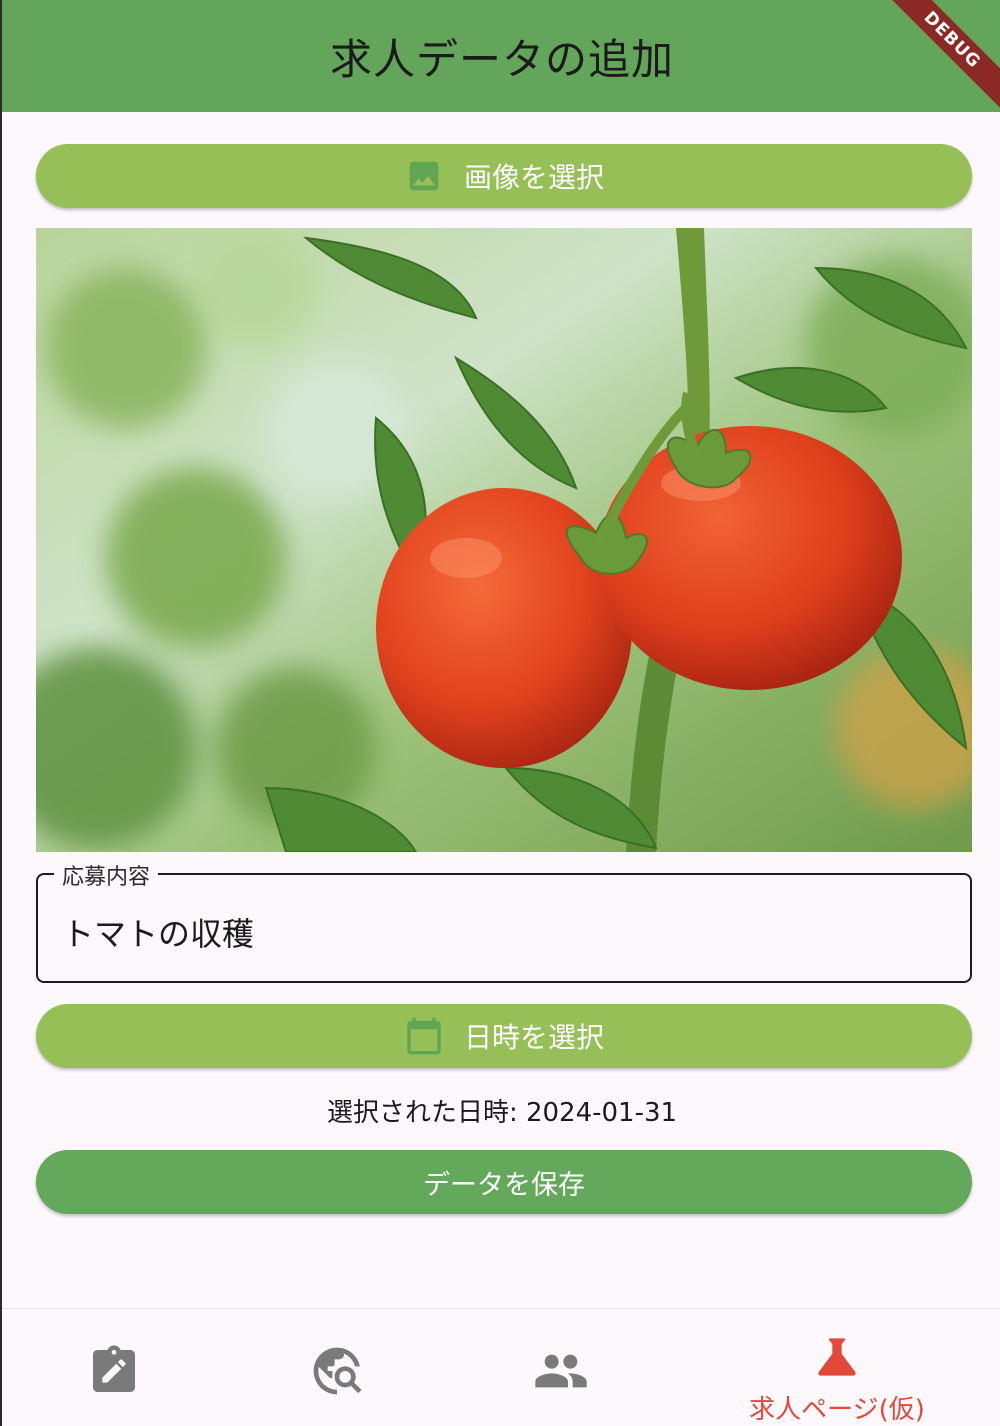 The width and height of the screenshot is (1000, 1426). I want to click on save-data-label: データを保存, so click(504, 1185).